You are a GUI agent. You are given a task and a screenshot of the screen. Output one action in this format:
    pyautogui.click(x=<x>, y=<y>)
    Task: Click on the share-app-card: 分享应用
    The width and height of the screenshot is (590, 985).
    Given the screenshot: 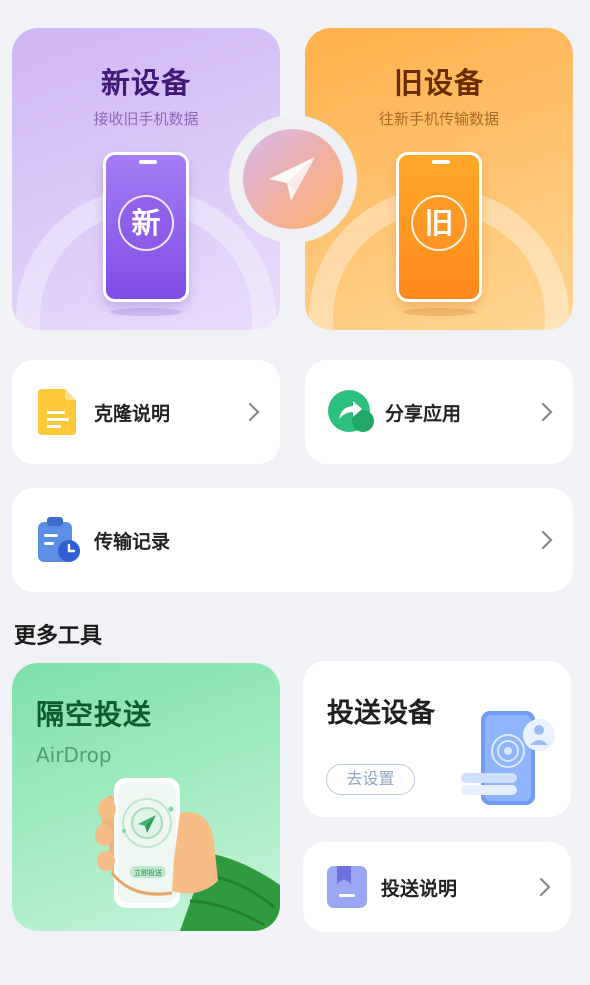 What is the action you would take?
    pyautogui.click(x=439, y=412)
    